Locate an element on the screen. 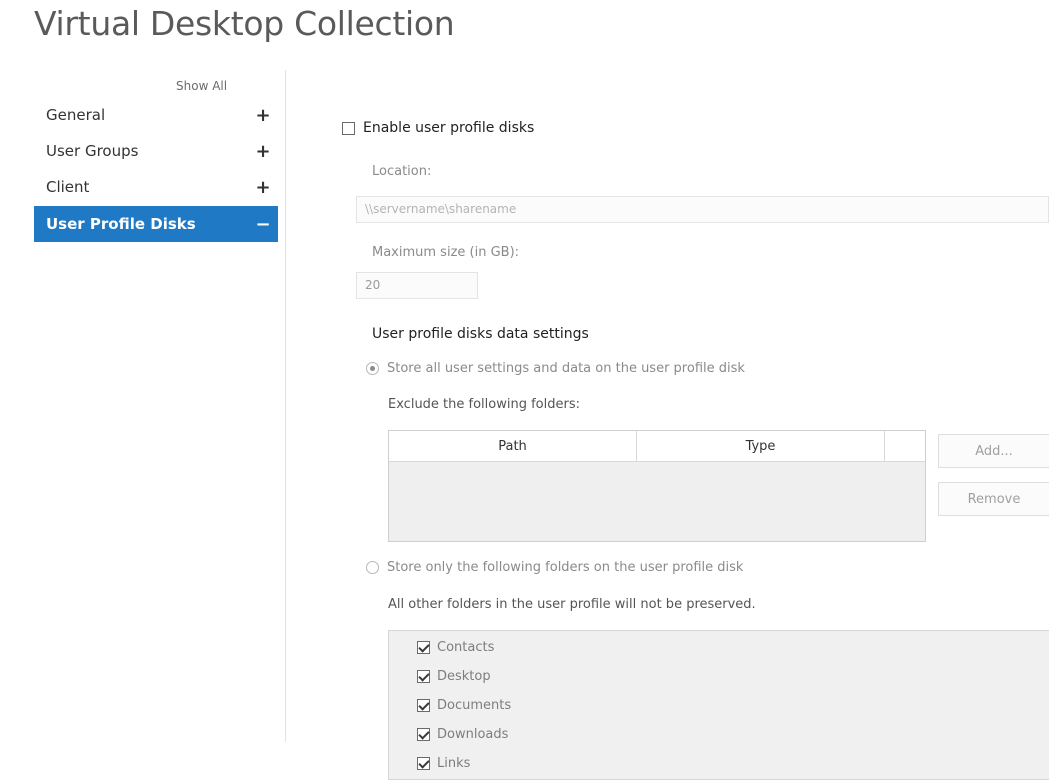  folder-label: Links is located at coordinates (454, 763).